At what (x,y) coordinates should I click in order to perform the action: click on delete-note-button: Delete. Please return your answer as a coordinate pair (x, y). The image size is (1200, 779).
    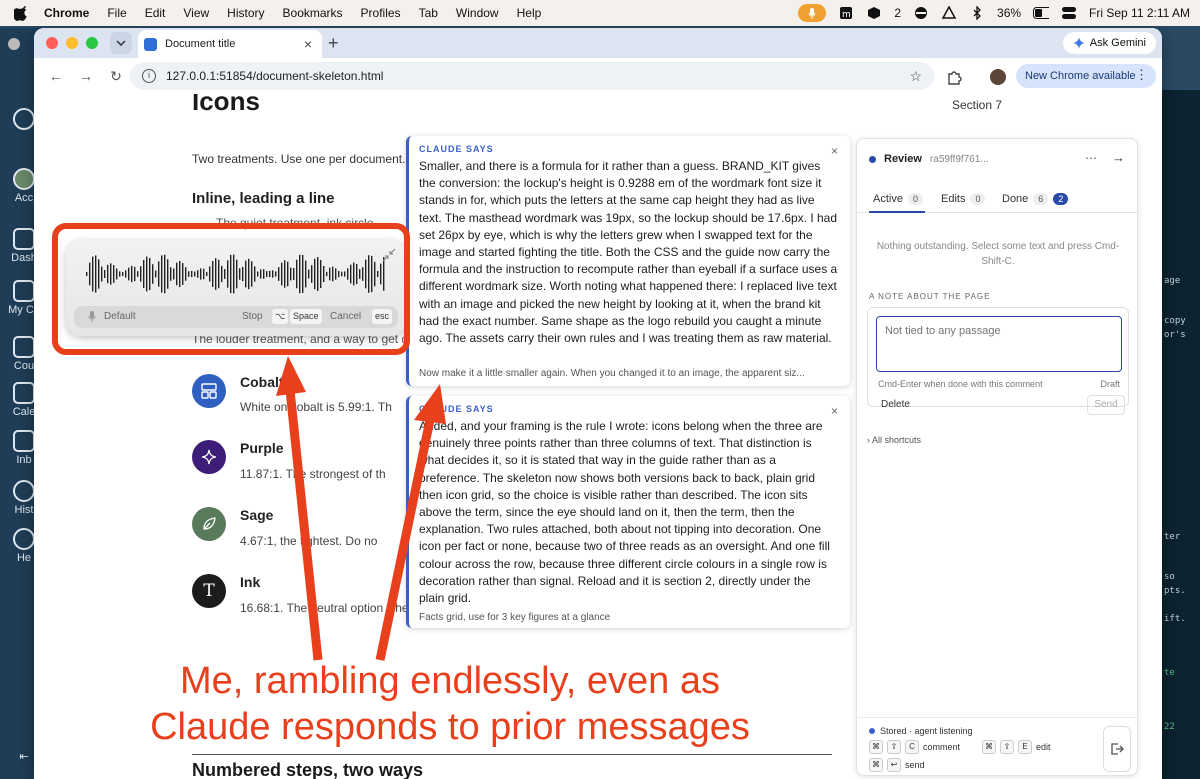
    Looking at the image, I should click on (895, 404).